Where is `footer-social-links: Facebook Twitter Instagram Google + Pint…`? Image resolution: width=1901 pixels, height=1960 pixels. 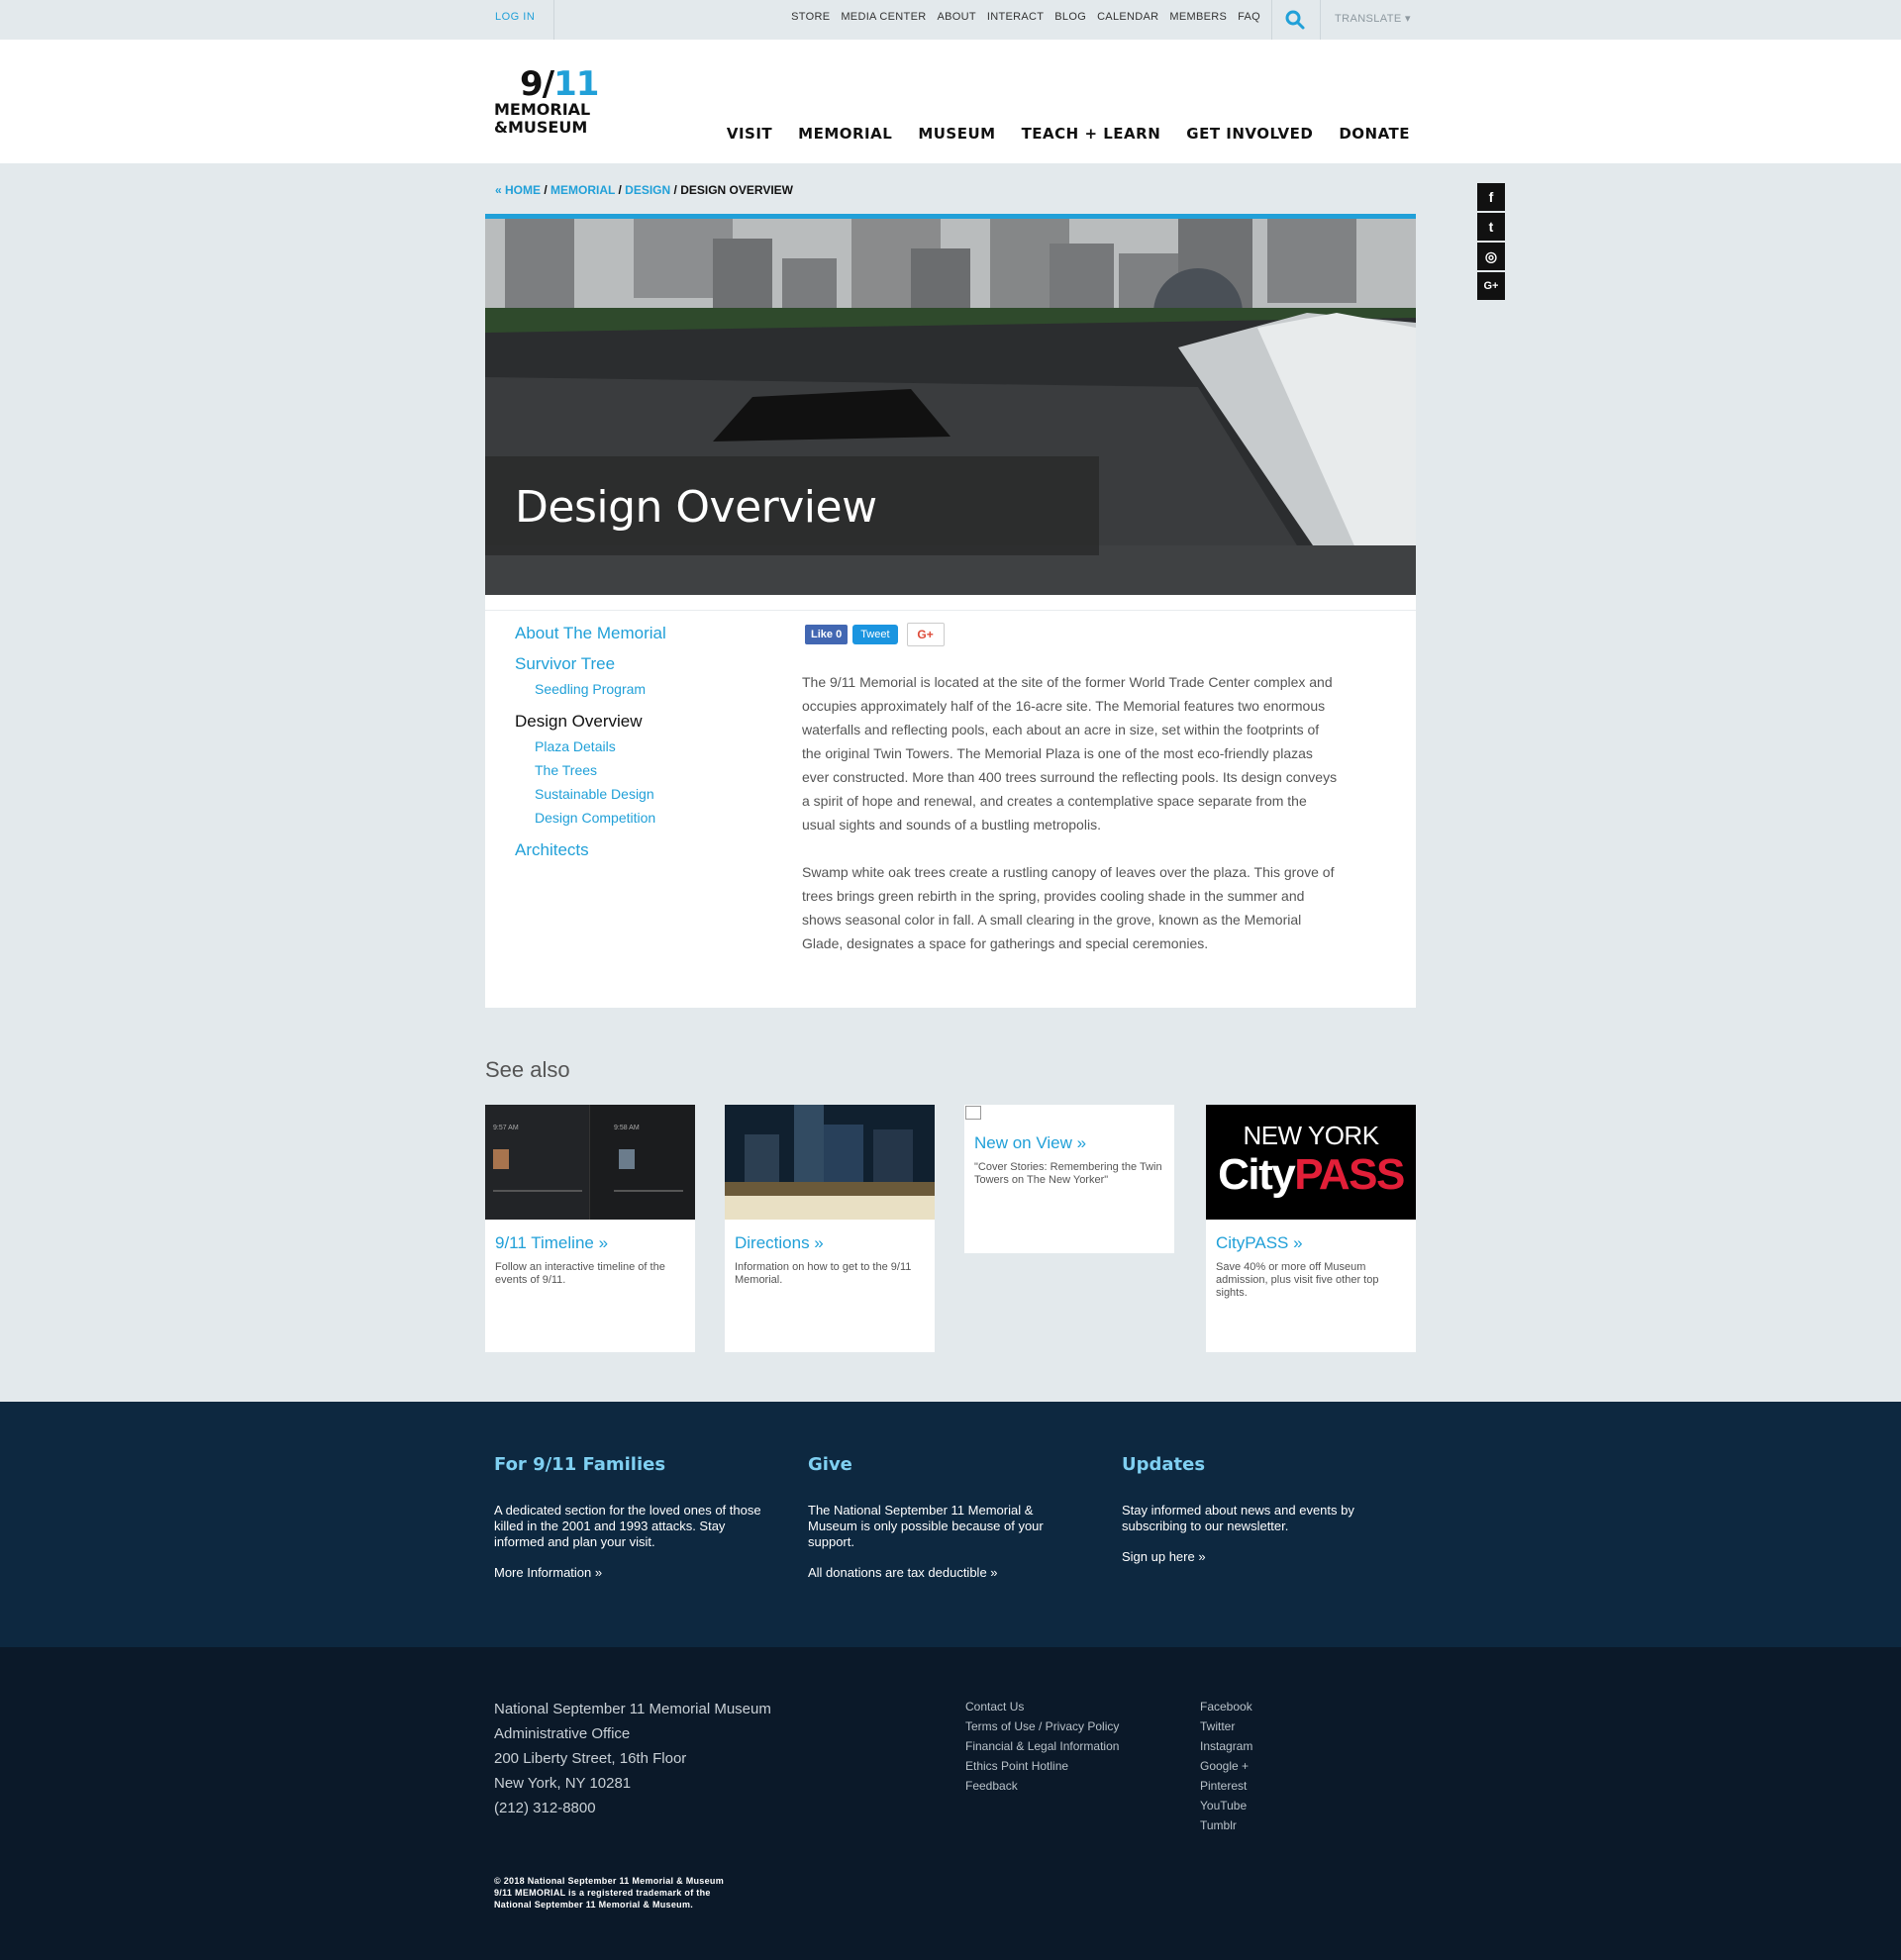 footer-social-links: Facebook Twitter Instagram Google + Pint… is located at coordinates (1226, 1766).